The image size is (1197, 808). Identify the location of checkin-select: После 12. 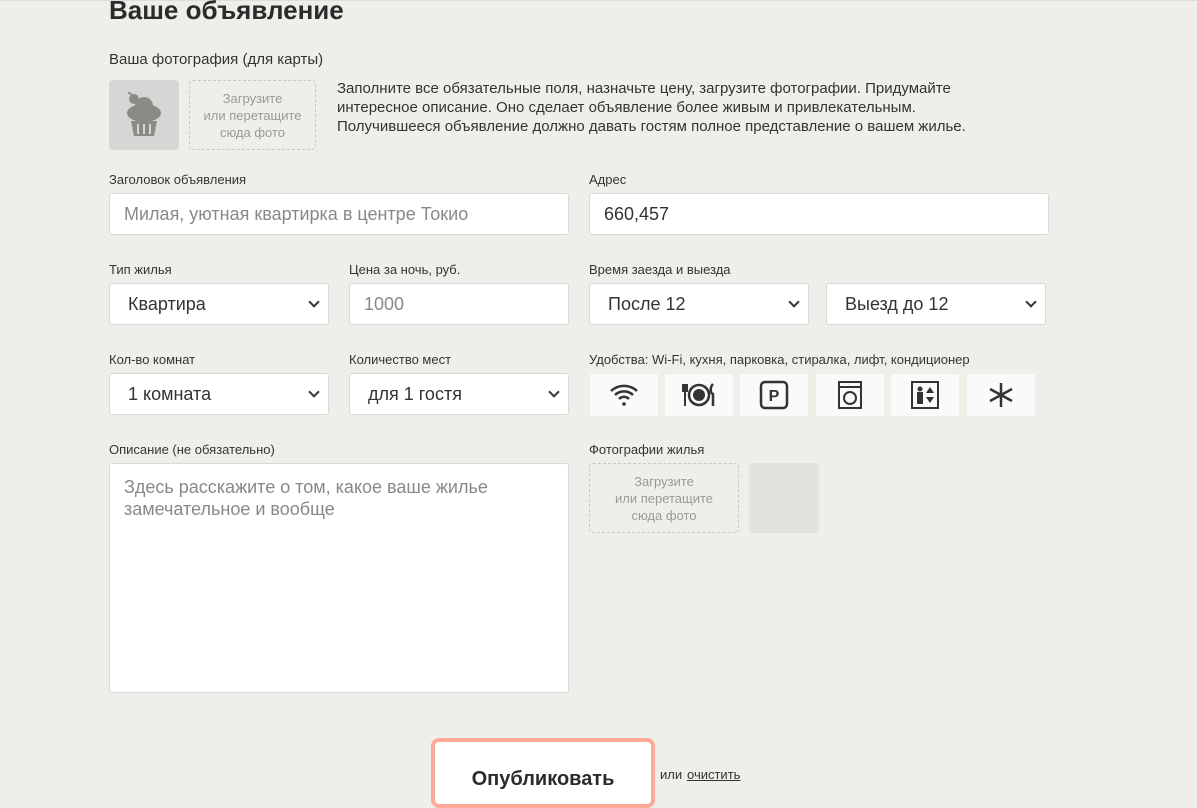
(699, 304).